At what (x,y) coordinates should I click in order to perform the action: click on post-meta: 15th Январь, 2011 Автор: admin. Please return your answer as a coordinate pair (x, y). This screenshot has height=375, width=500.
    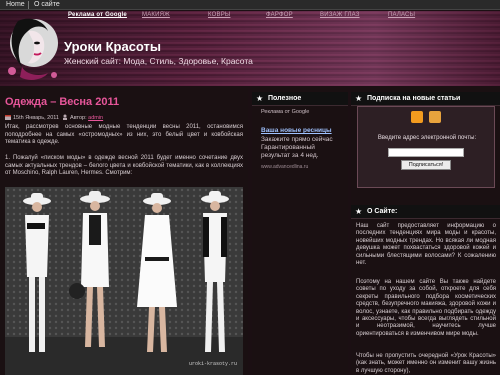
    Looking at the image, I should click on (54, 118).